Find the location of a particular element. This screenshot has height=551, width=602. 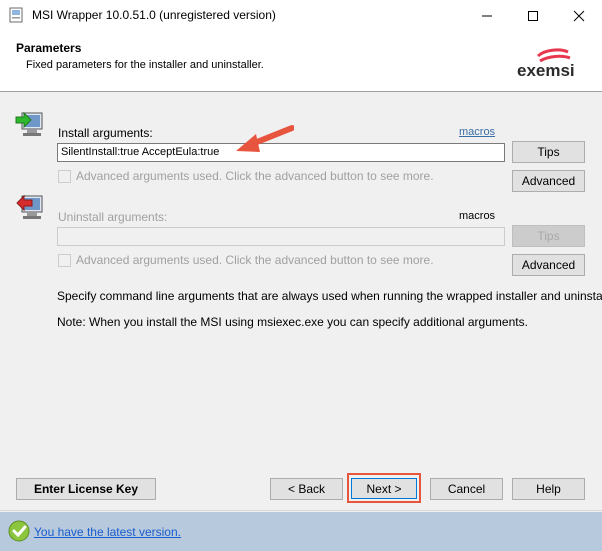

back-button: < Back is located at coordinates (306, 489).